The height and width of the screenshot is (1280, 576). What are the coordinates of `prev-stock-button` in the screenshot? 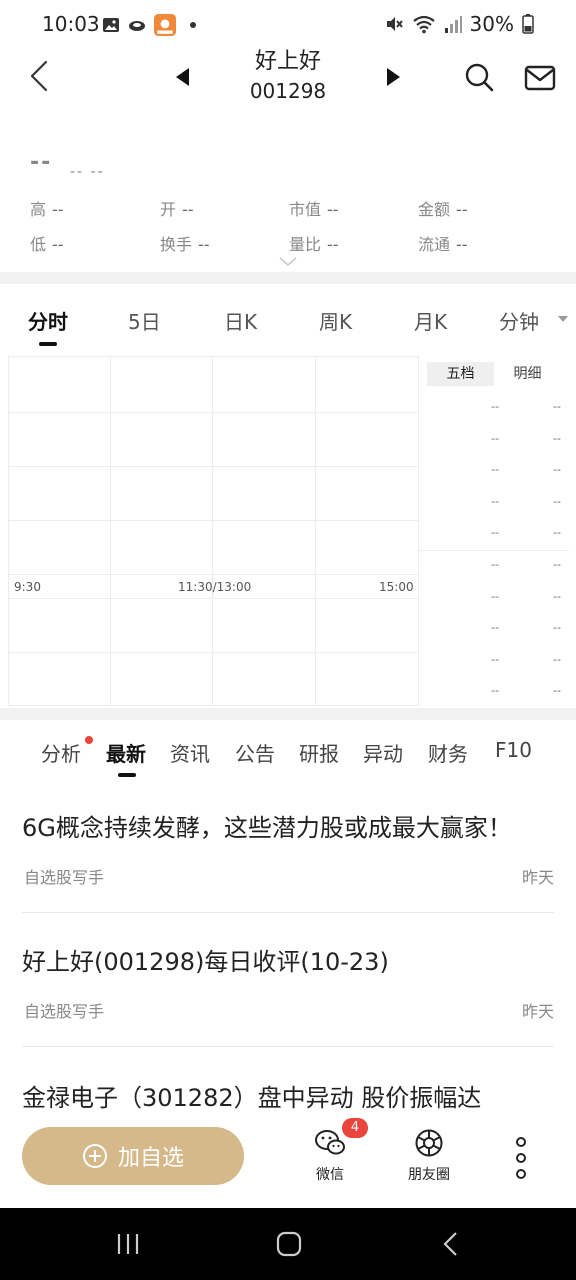 It's located at (183, 77).